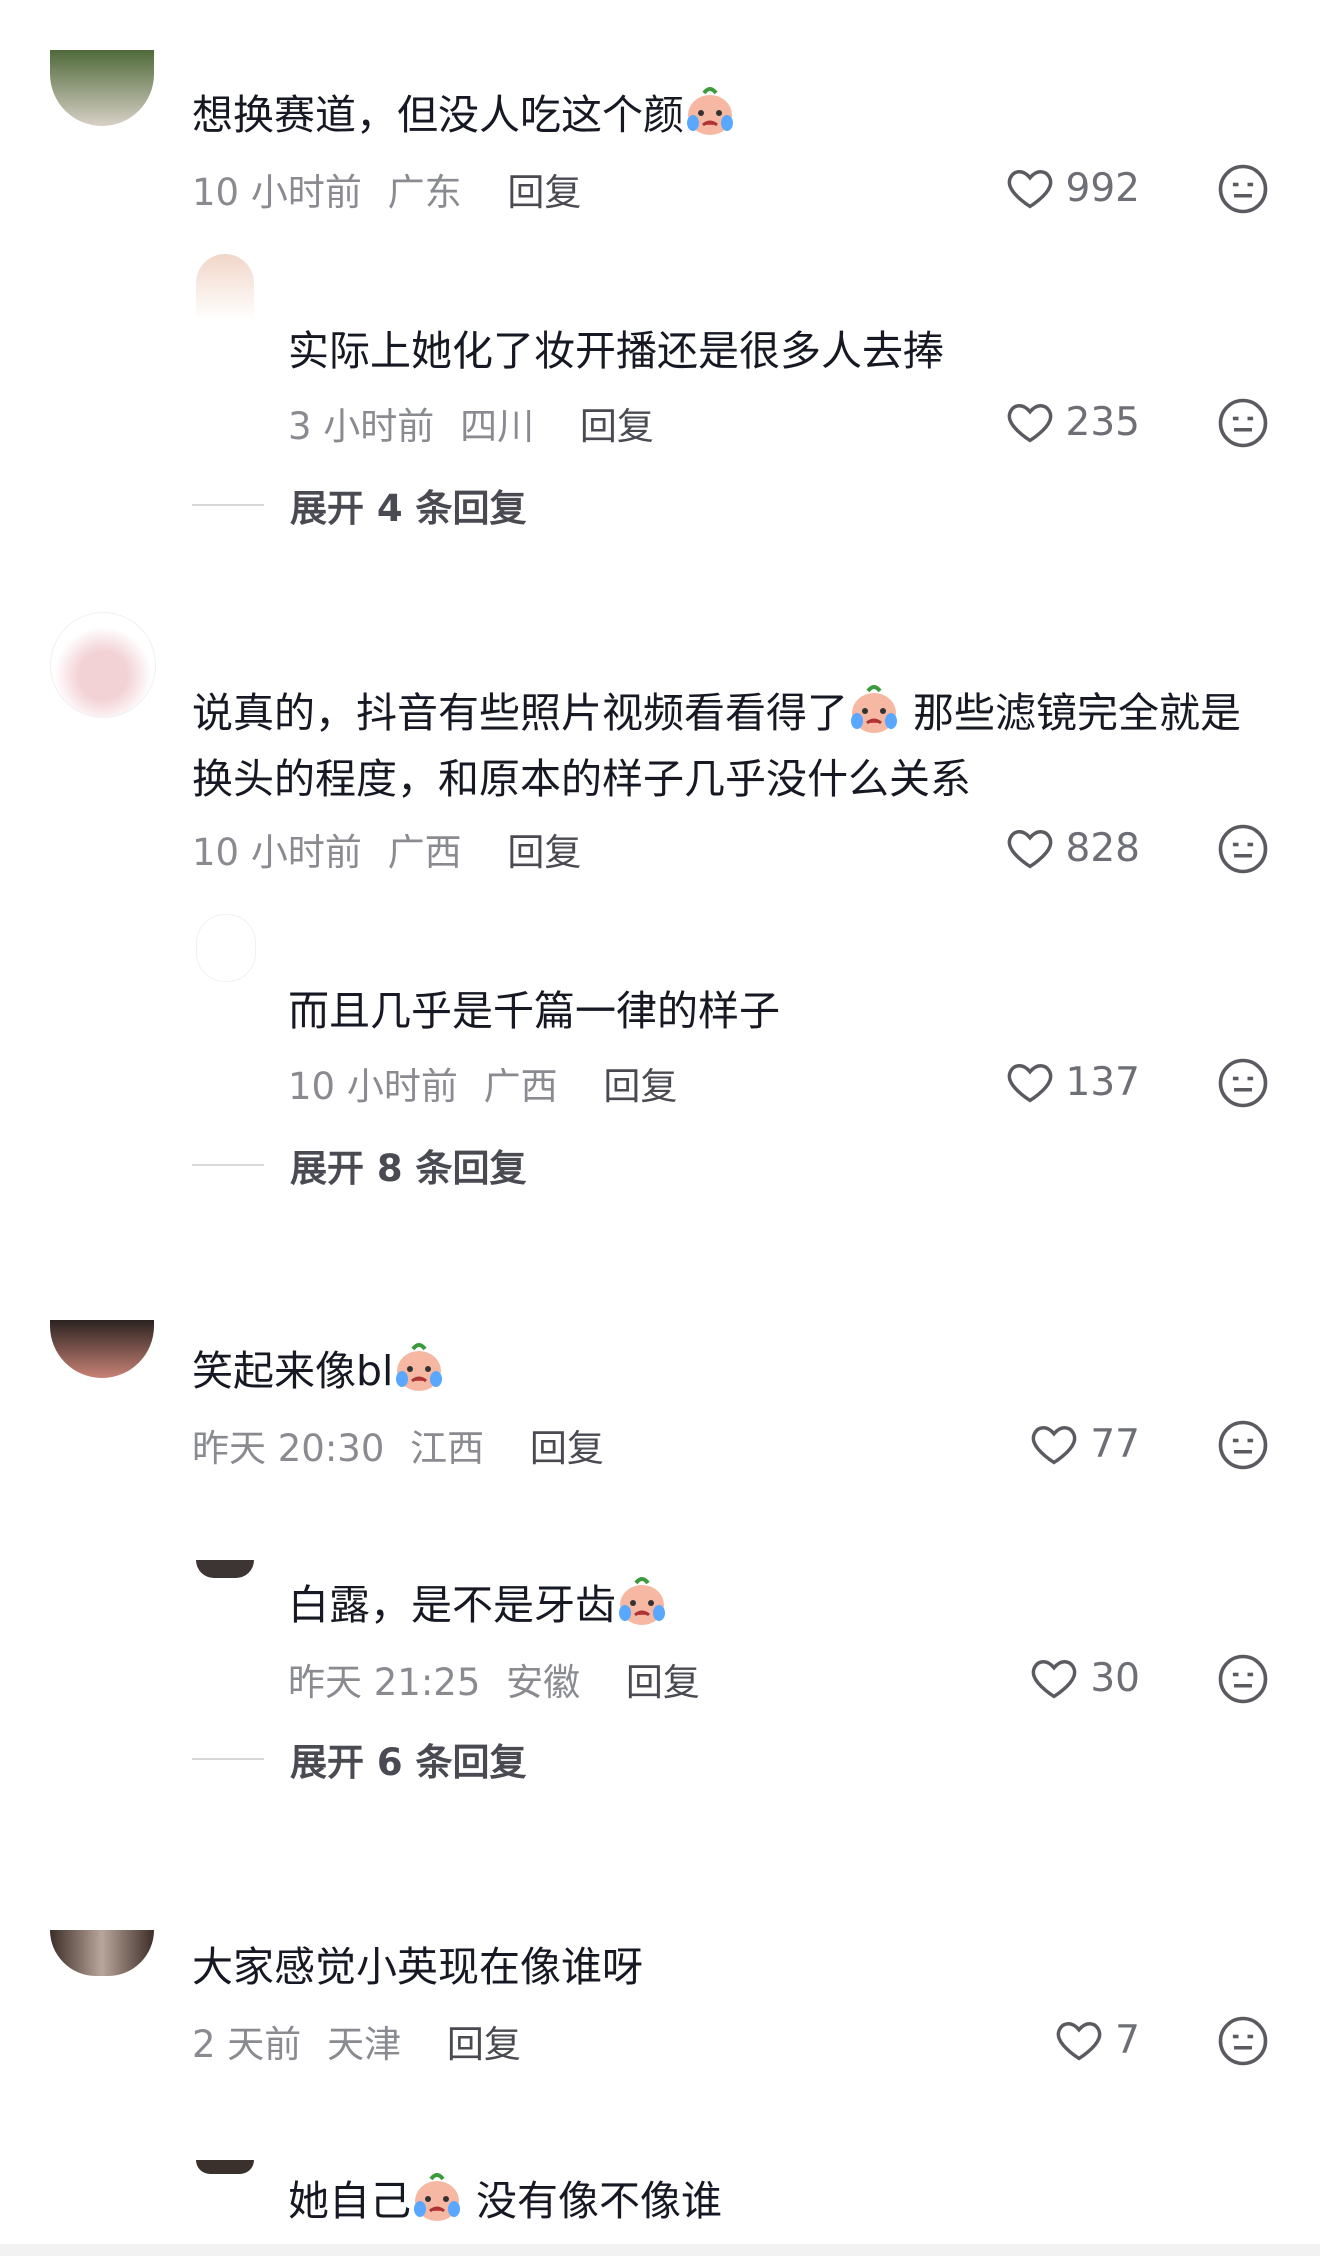 Image resolution: width=1320 pixels, height=2256 pixels. Describe the element at coordinates (247, 2044) in the screenshot. I see `timestamp: 2 天前` at that location.